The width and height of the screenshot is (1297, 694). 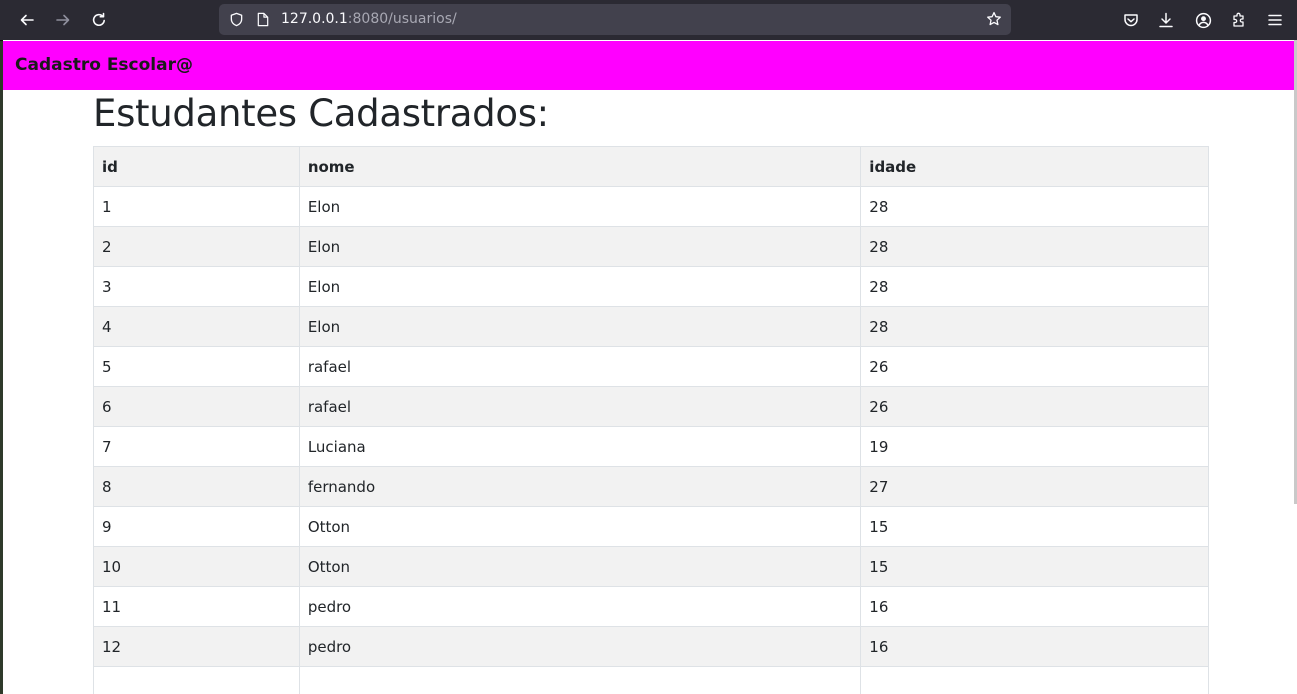 I want to click on extensions-button, so click(x=1239, y=20).